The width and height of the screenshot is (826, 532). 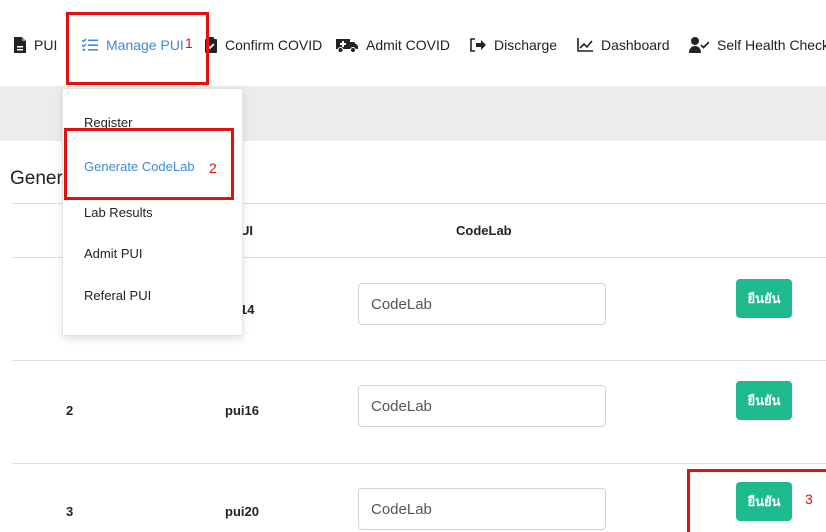 I want to click on nav-dashboard-label: Dashboard, so click(x=635, y=45).